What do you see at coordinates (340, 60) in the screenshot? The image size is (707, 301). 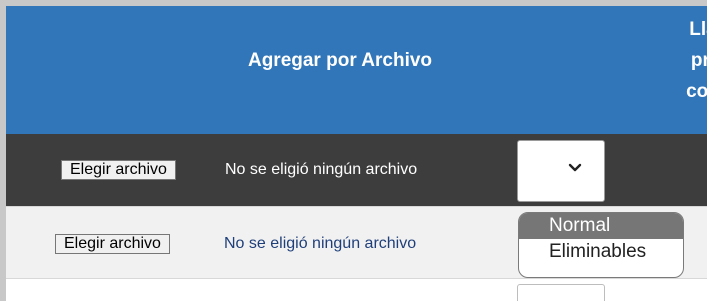 I see `header-title: Agregar por Archivo` at bounding box center [340, 60].